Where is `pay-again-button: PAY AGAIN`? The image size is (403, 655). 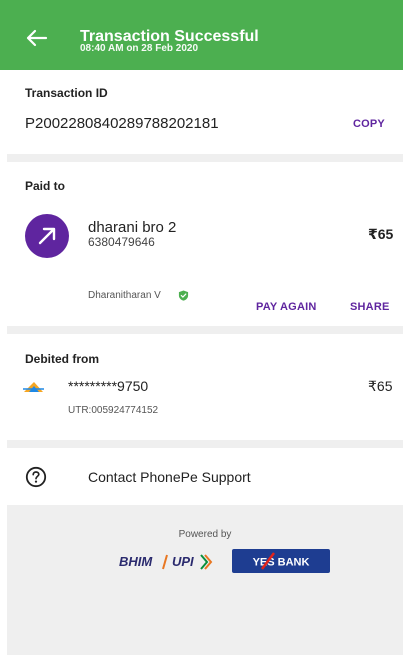
pay-again-button: PAY AGAIN is located at coordinates (286, 307).